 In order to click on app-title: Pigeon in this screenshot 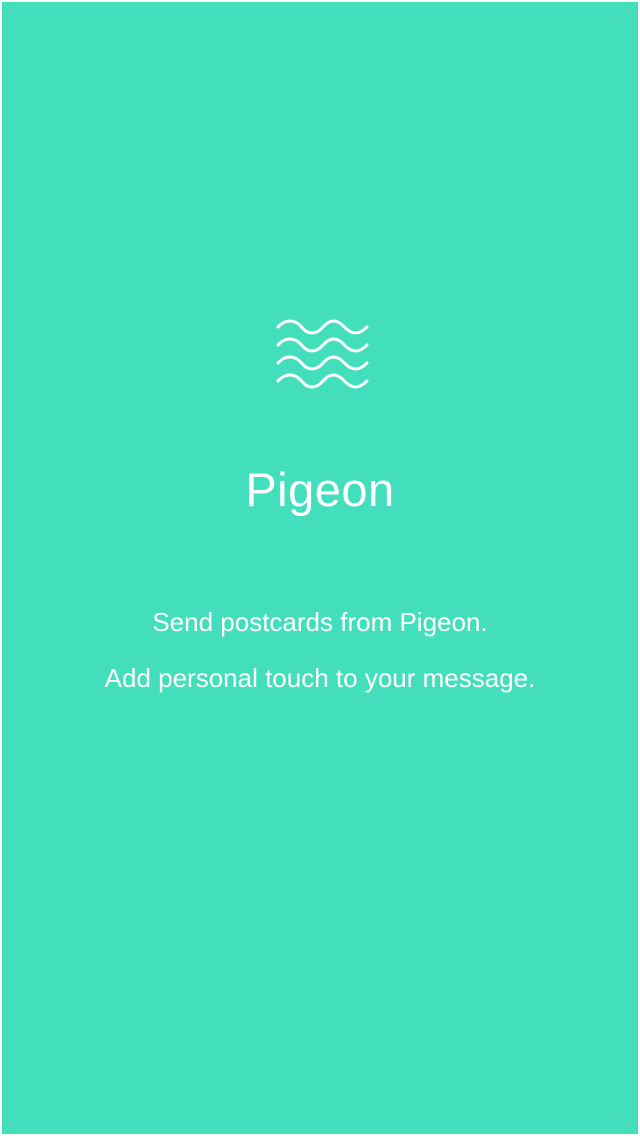, I will do `click(320, 489)`.